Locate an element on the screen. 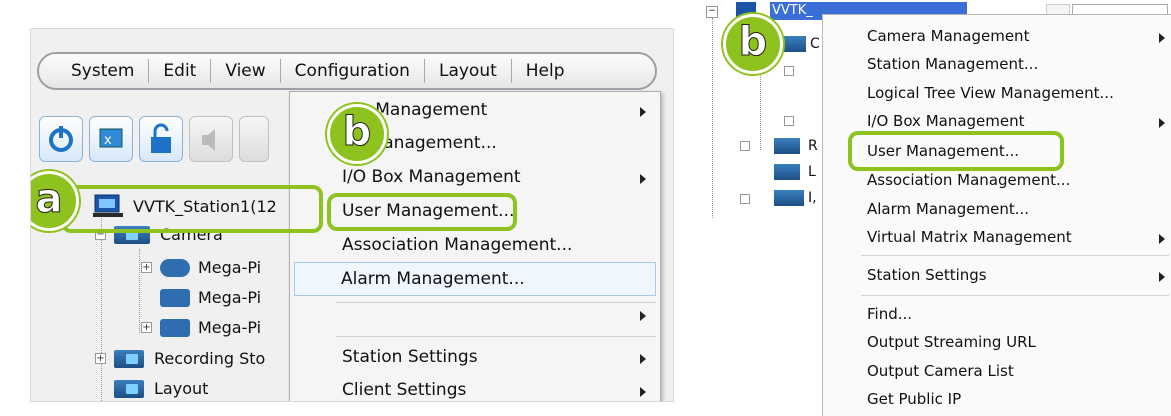 The width and height of the screenshot is (1171, 416). toolbar-button is located at coordinates (254, 139).